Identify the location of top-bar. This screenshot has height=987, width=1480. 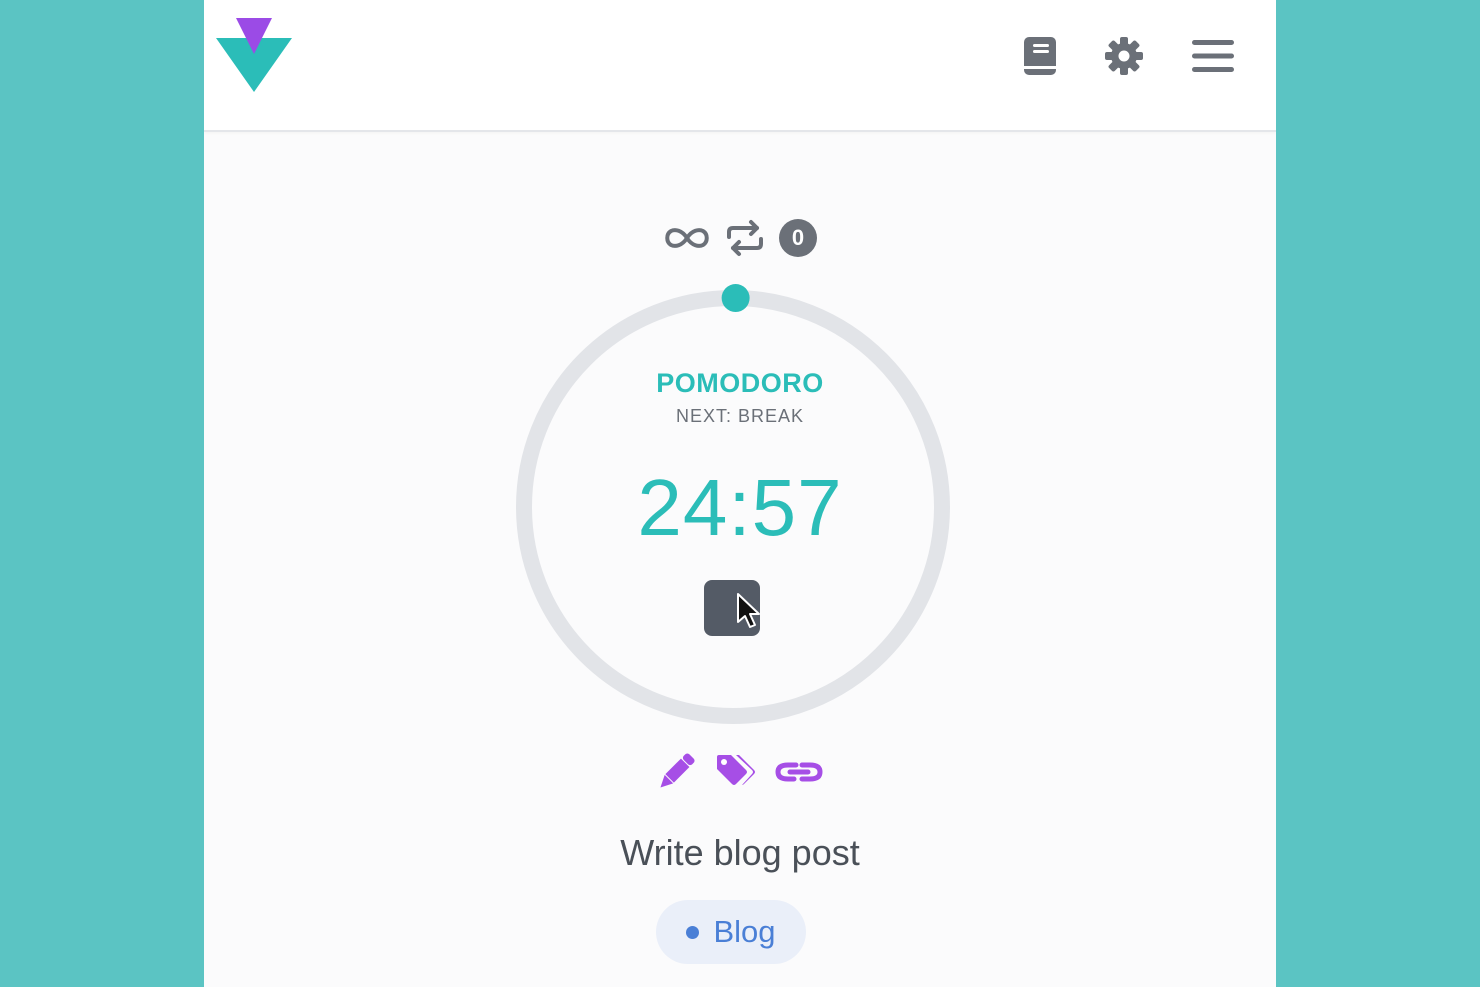
(740, 66).